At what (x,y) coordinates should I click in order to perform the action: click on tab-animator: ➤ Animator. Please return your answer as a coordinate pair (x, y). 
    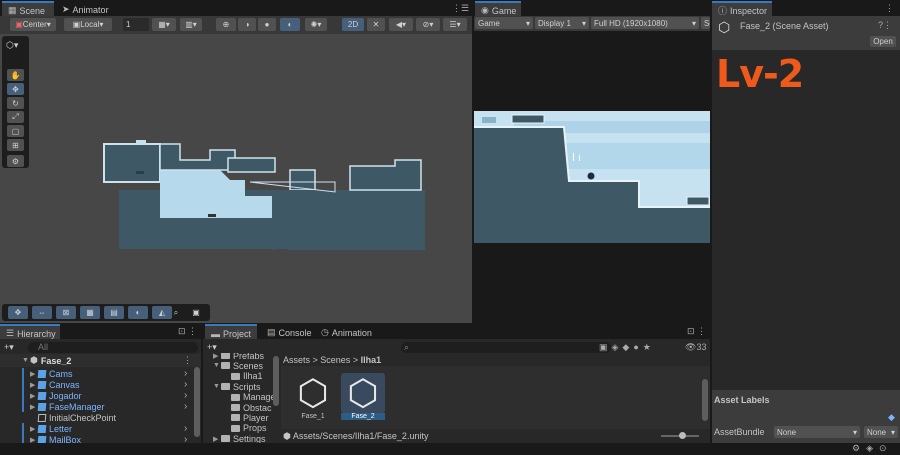
    Looking at the image, I should click on (85, 8).